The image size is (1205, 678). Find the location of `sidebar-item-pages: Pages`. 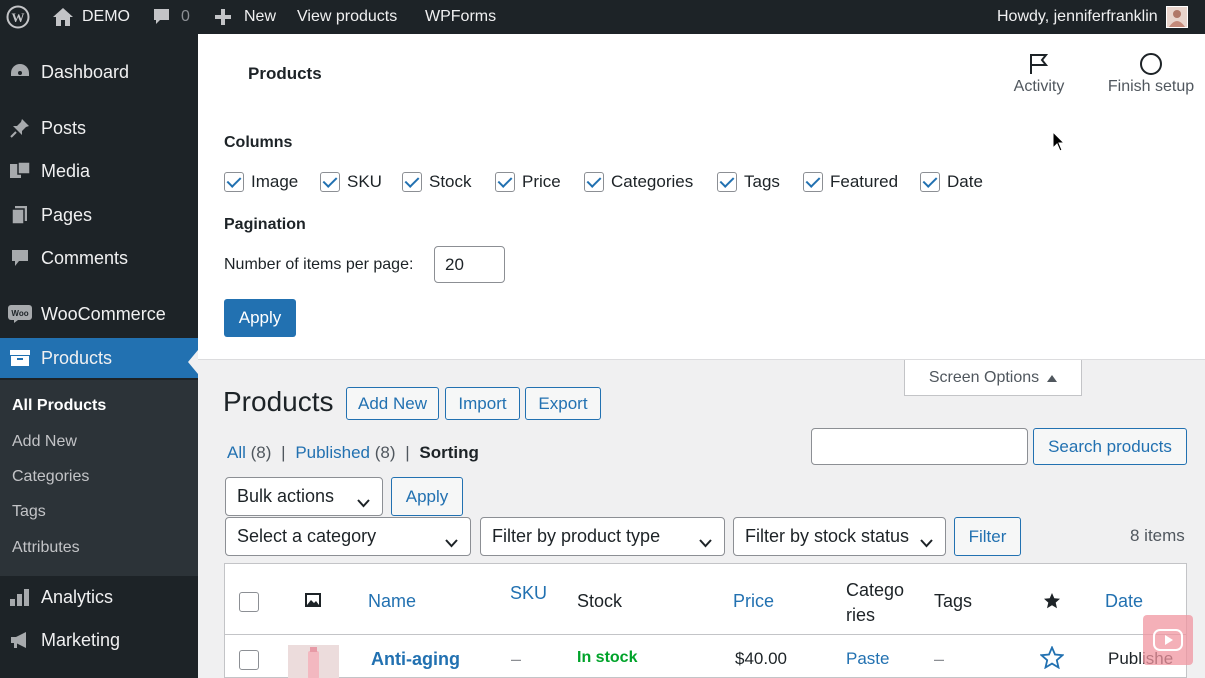

sidebar-item-pages: Pages is located at coordinates (99, 215).